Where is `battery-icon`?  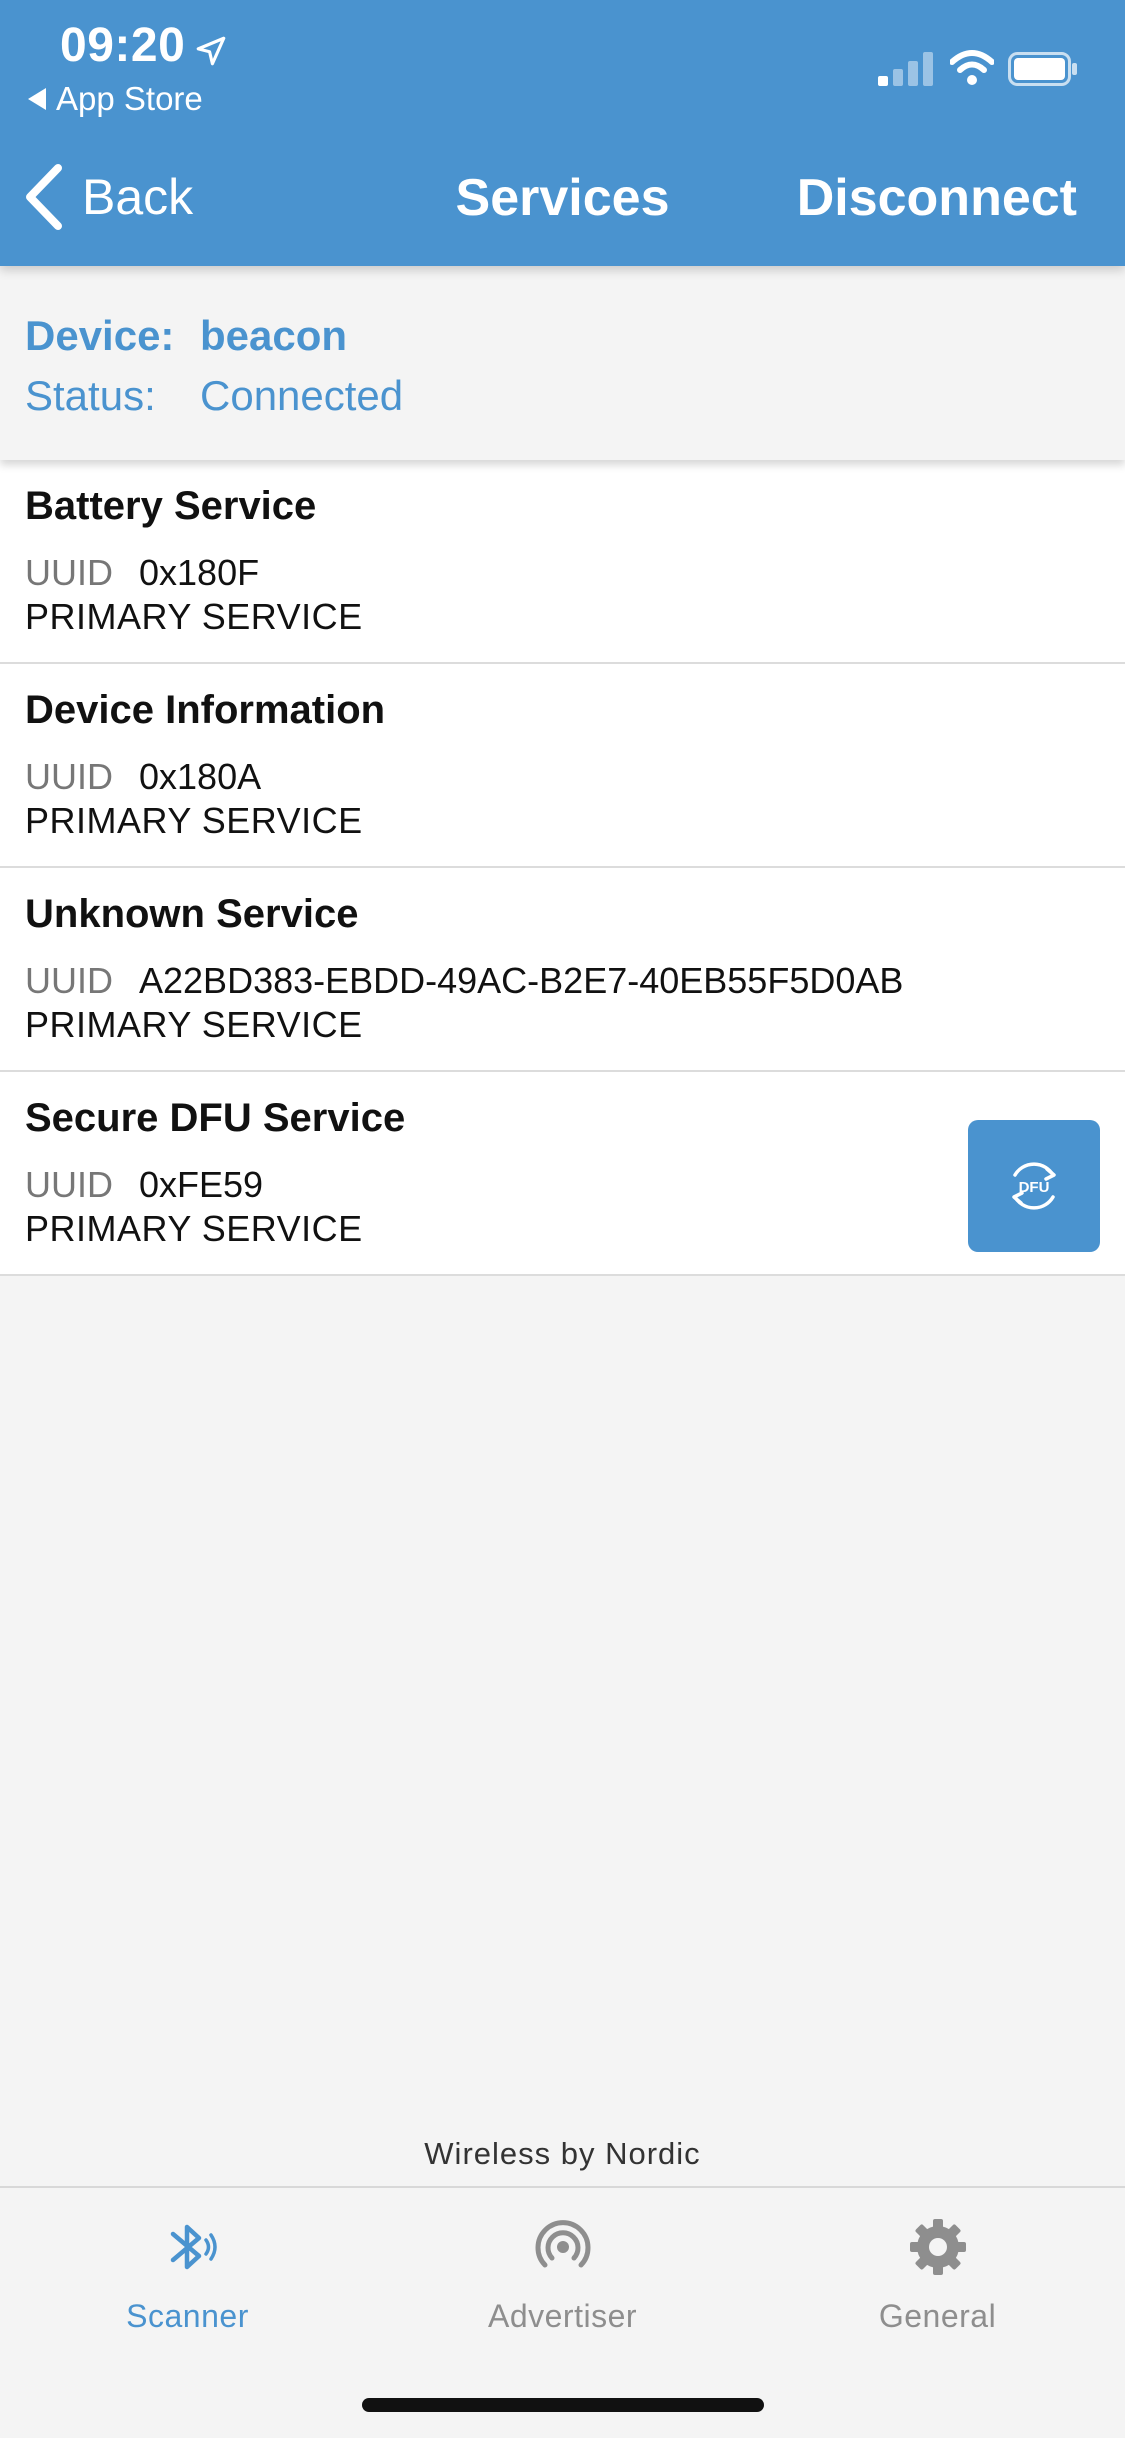
battery-icon is located at coordinates (1042, 69).